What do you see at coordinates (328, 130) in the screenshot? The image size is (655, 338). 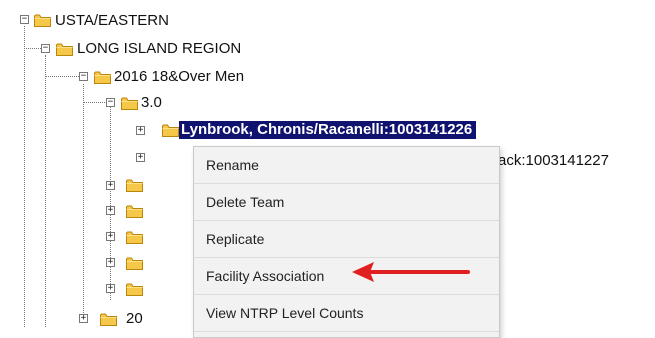 I see `tree-node-team-selected: Lynbrook, Chronis/Racanelli:1003141226` at bounding box center [328, 130].